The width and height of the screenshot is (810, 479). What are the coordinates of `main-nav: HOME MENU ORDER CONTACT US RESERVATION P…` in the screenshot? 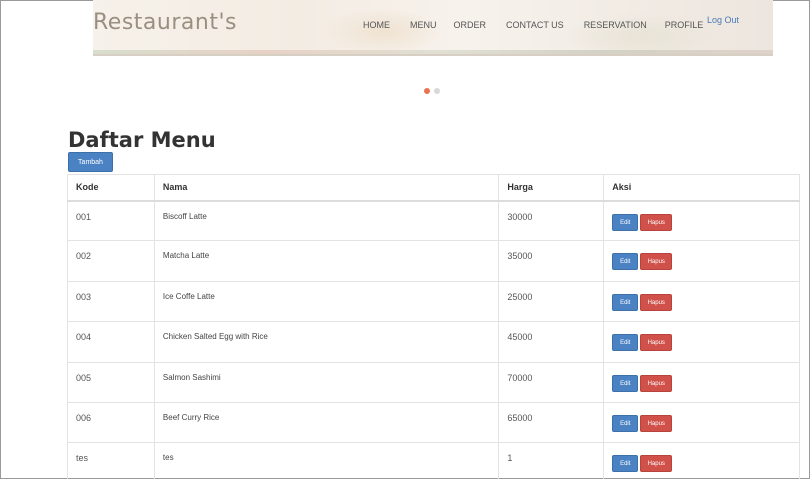 It's located at (533, 25).